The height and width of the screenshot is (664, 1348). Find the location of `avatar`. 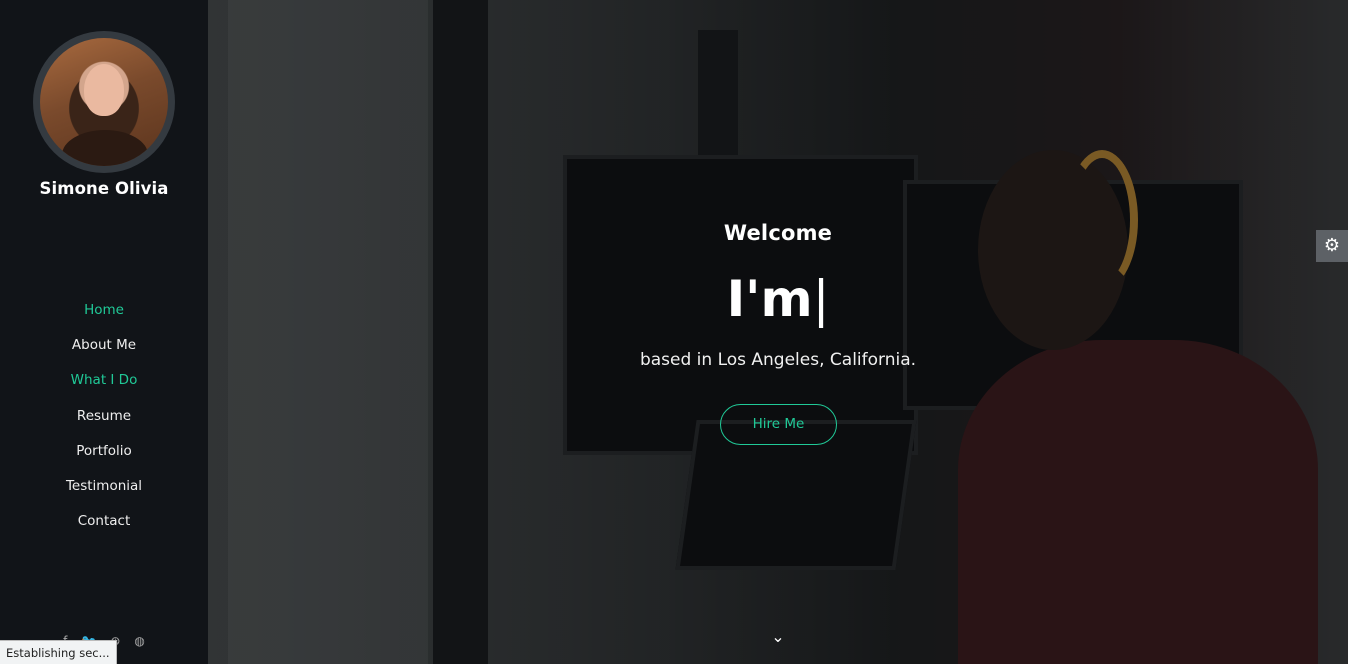

avatar is located at coordinates (104, 102).